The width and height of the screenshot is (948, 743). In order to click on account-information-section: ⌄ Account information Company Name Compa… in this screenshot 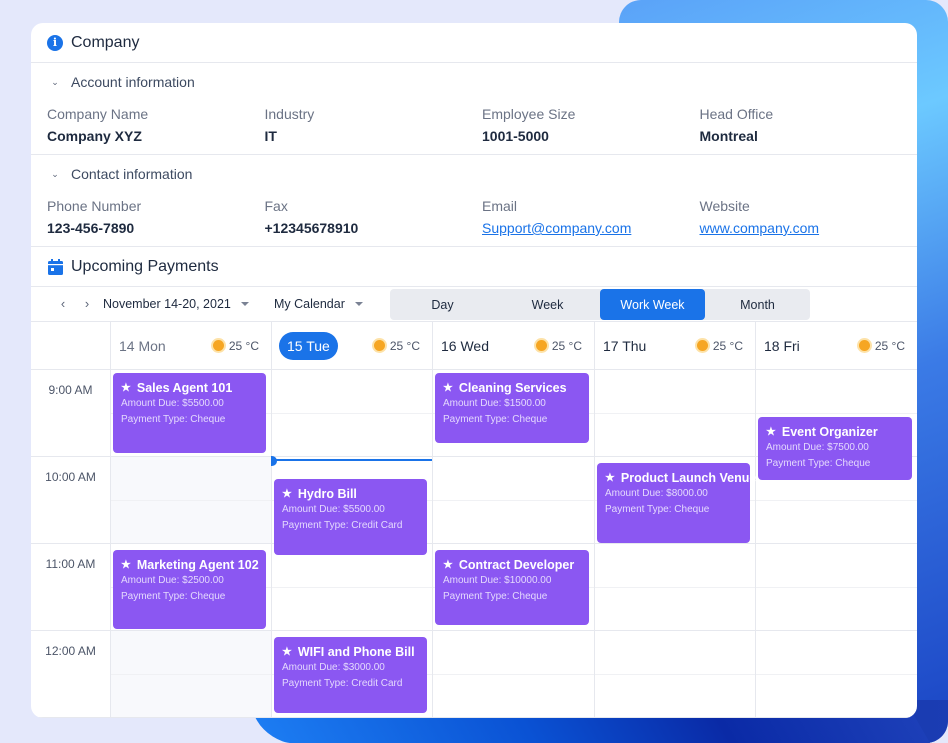, I will do `click(474, 109)`.